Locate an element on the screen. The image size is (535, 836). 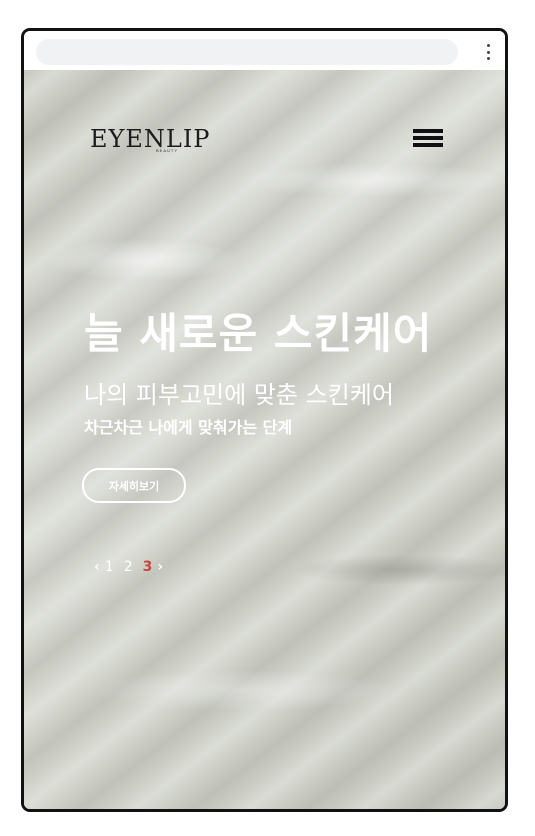
logo: EYENLIP BEAUTY is located at coordinates (160, 139).